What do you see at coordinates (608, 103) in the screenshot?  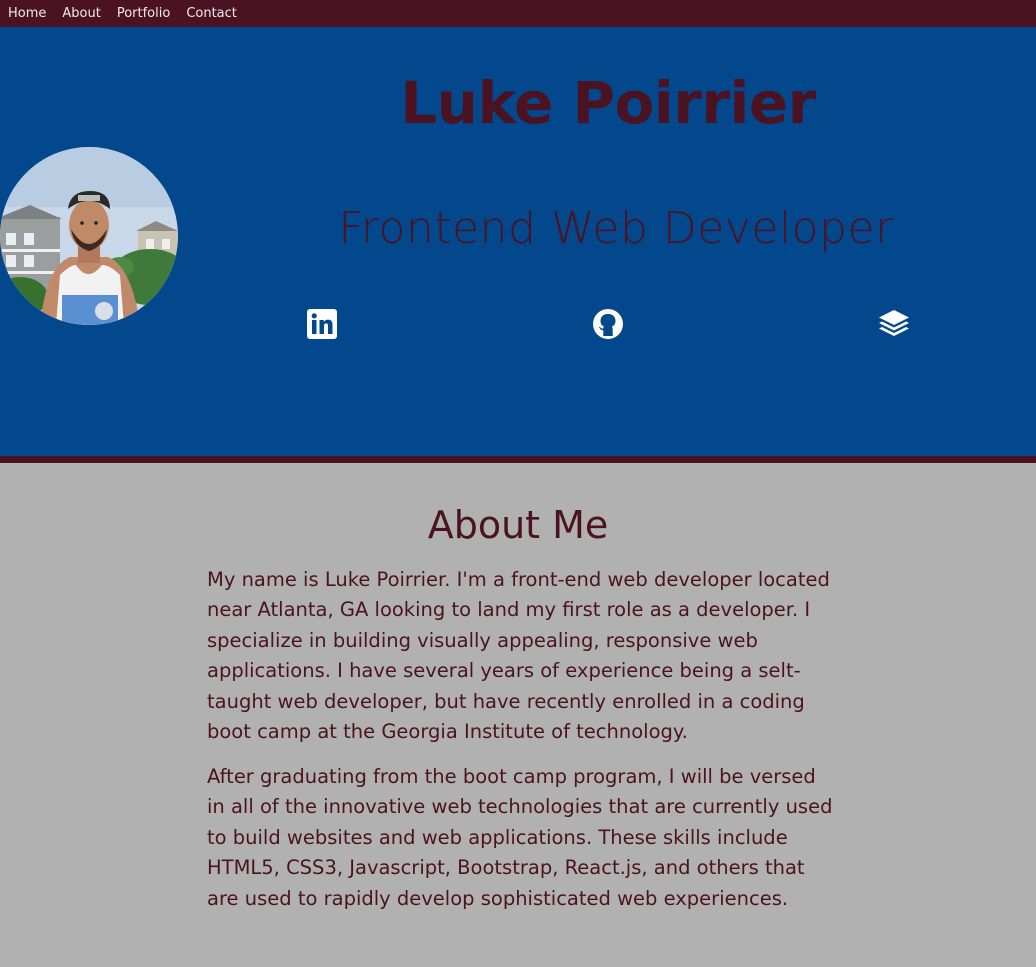 I see `hero-name: Luke Poirrier` at bounding box center [608, 103].